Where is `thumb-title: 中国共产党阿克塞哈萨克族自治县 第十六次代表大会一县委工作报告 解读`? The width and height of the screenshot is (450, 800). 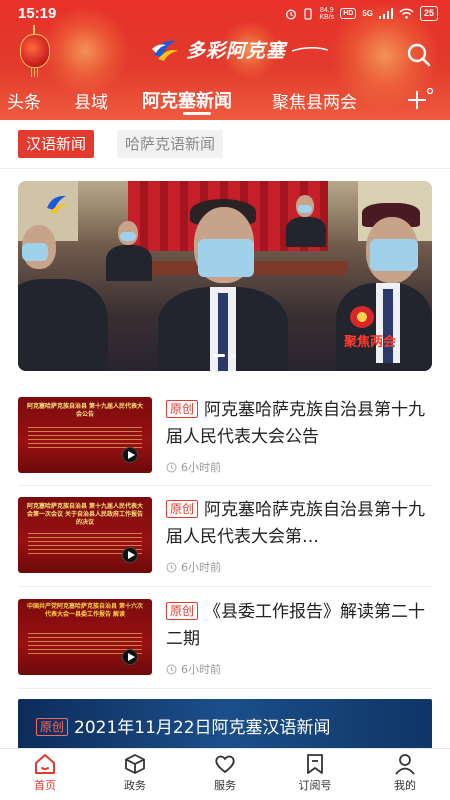 thumb-title: 中国共产党阿克塞哈萨克族自治县 第十六次代表大会一县委工作报告 解读 is located at coordinates (85, 610).